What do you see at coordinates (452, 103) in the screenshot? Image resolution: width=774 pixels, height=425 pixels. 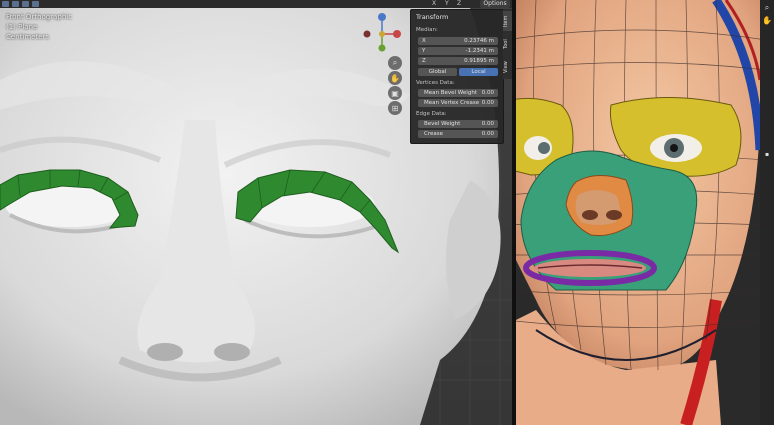 I see `field-key: Mean Vertex Crease` at bounding box center [452, 103].